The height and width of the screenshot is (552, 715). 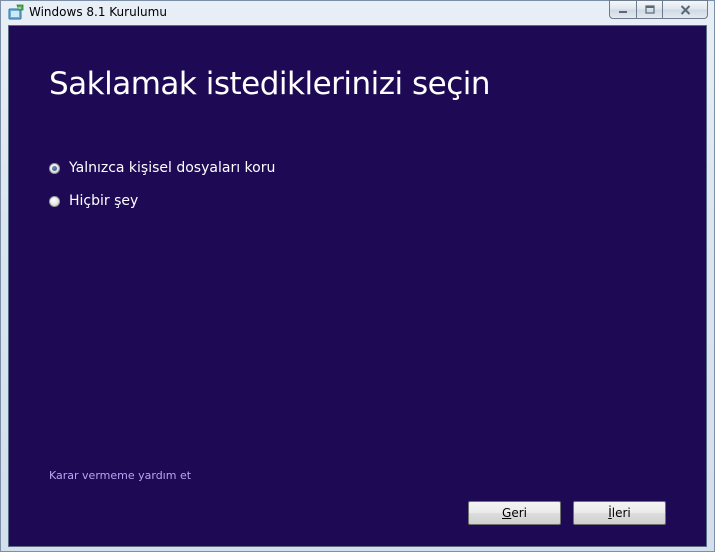 What do you see at coordinates (270, 84) in the screenshot?
I see `page-title: Saklamak istediklerinizi seçin` at bounding box center [270, 84].